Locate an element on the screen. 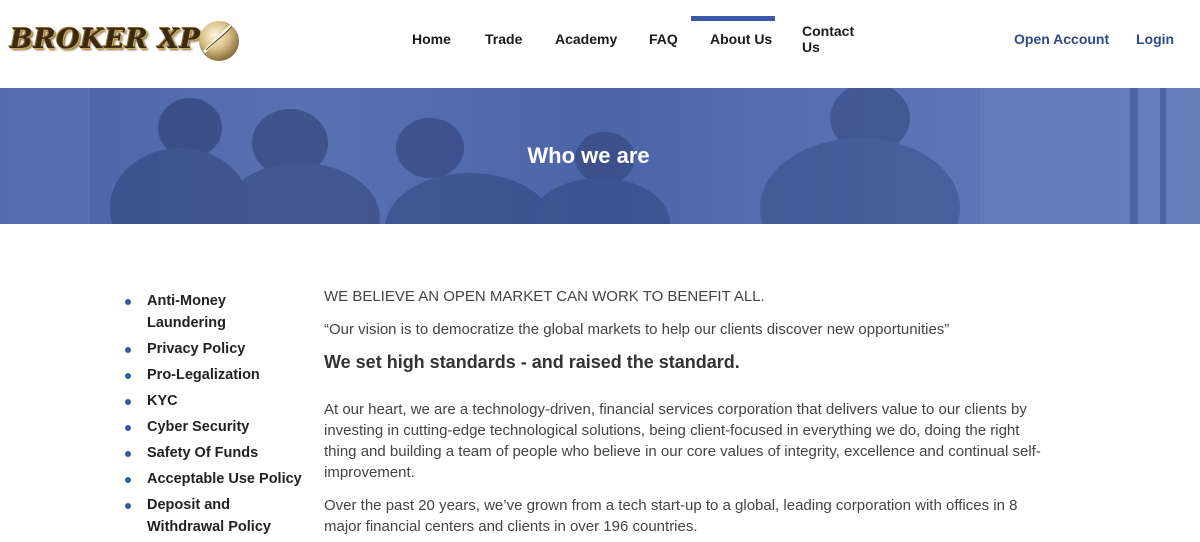 Image resolution: width=1200 pixels, height=542 pixels. sidebar-item-kyc: KYC is located at coordinates (212, 401).